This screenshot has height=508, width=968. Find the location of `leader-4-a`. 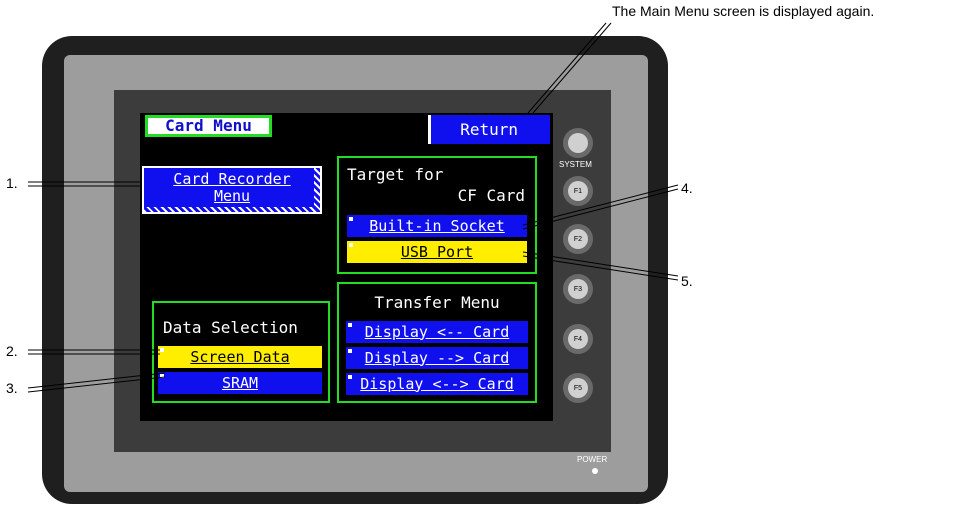

leader-4-a is located at coordinates (600, 205).